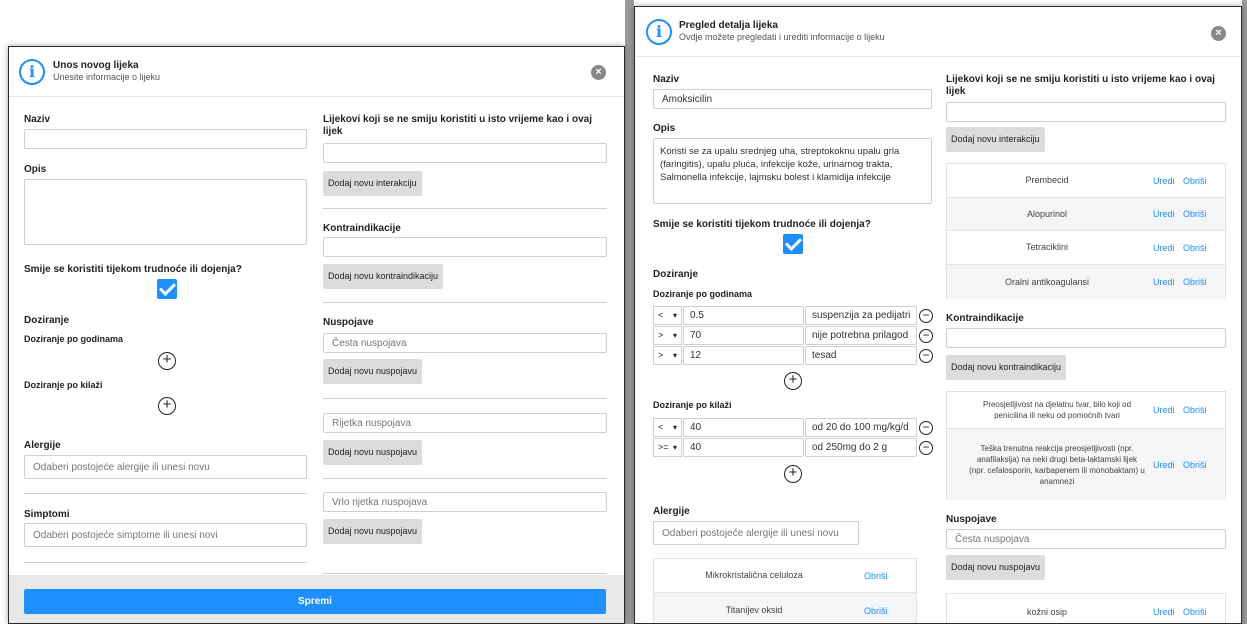 This screenshot has height=624, width=1247. I want to click on modal-footer: Spremi, so click(316, 599).